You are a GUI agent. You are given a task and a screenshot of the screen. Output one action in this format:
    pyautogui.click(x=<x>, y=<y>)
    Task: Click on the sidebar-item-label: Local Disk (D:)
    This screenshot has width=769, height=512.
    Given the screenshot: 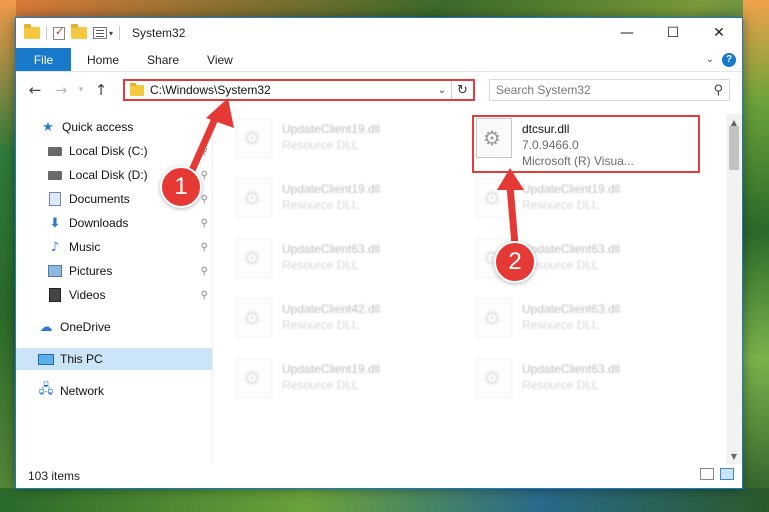 What is the action you would take?
    pyautogui.click(x=108, y=175)
    